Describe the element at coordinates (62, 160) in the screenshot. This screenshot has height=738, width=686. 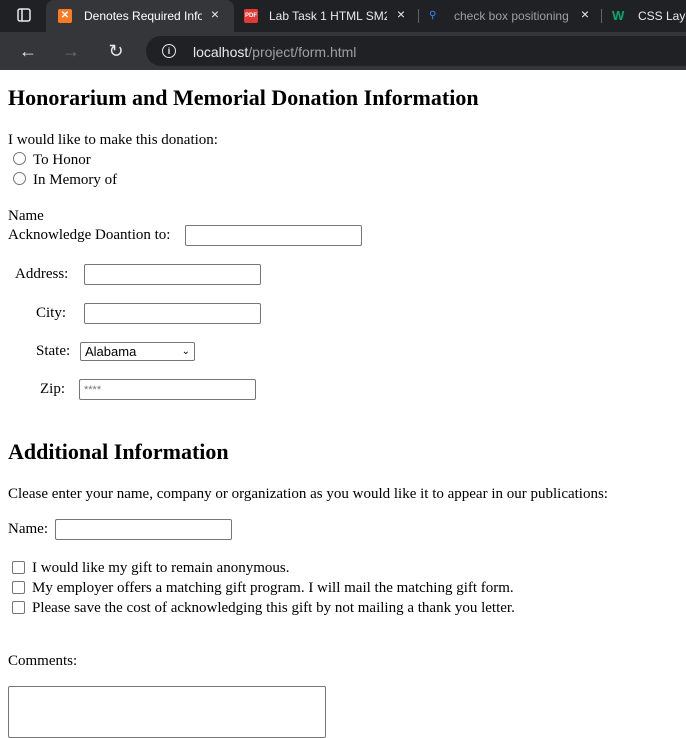
I see `radio-label-to-honor: To Honor` at that location.